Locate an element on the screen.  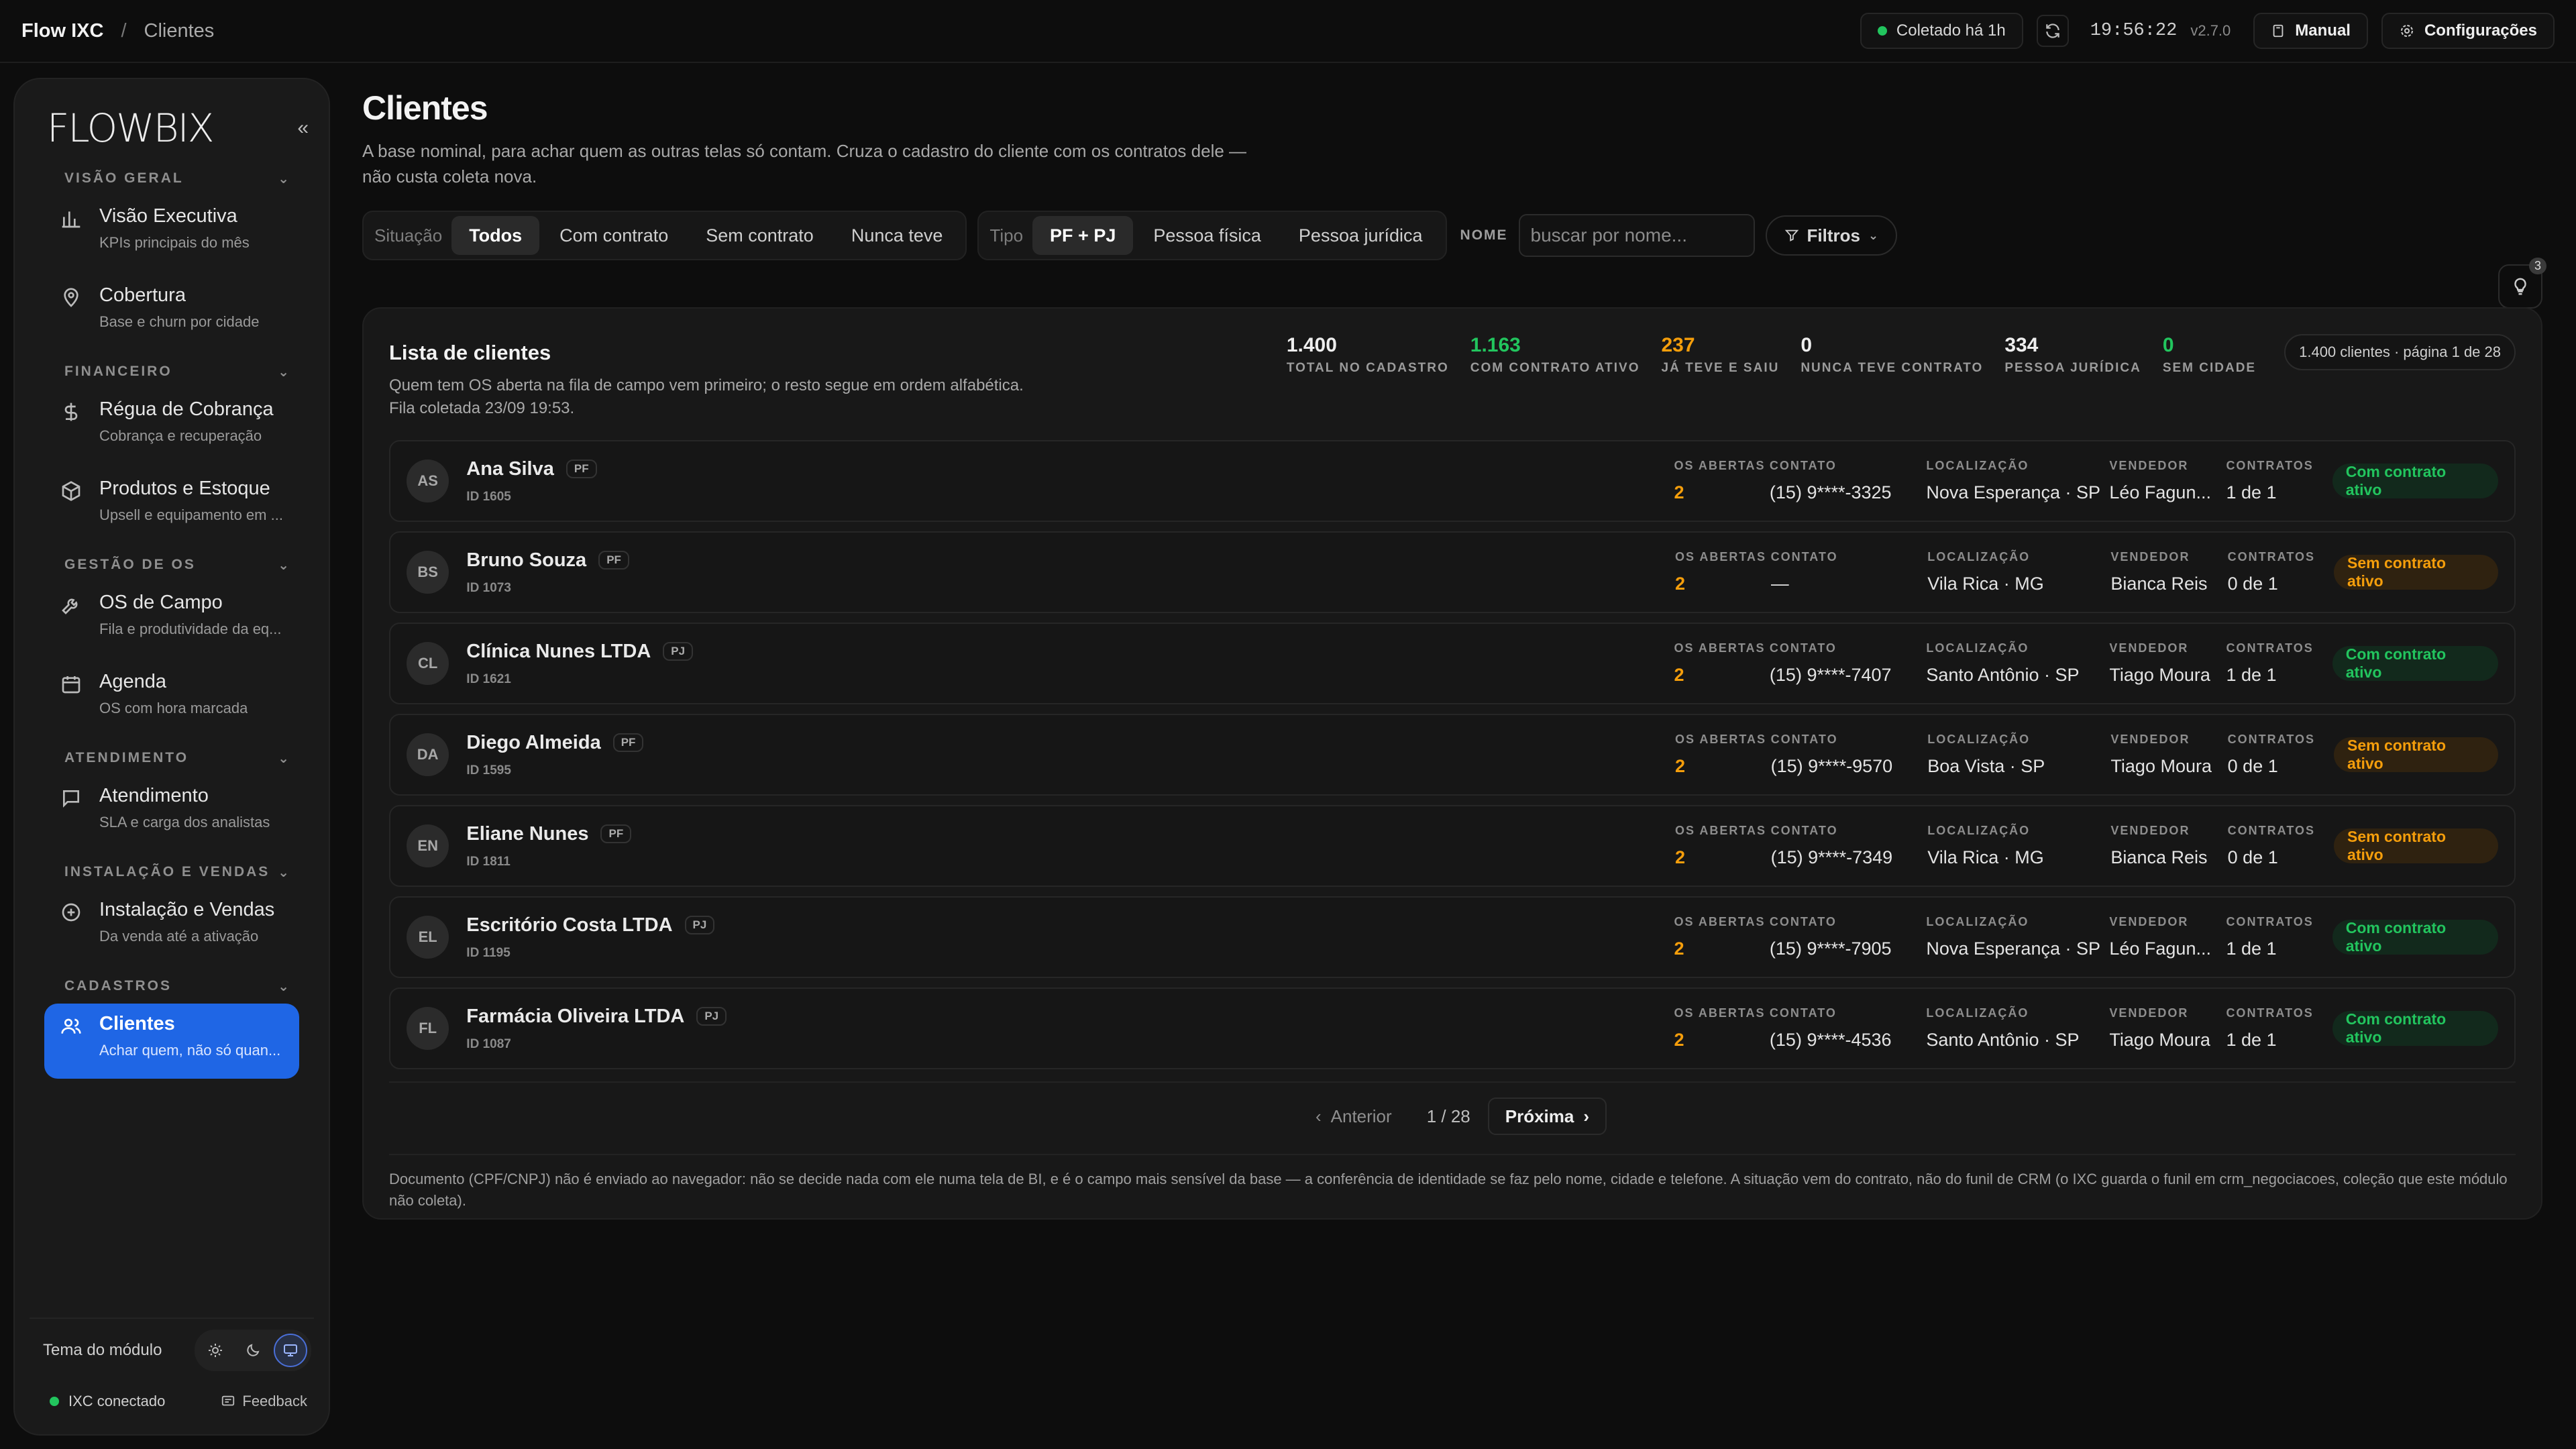
situacao-option-nunca-teve: Nunca teve is located at coordinates (897, 235).